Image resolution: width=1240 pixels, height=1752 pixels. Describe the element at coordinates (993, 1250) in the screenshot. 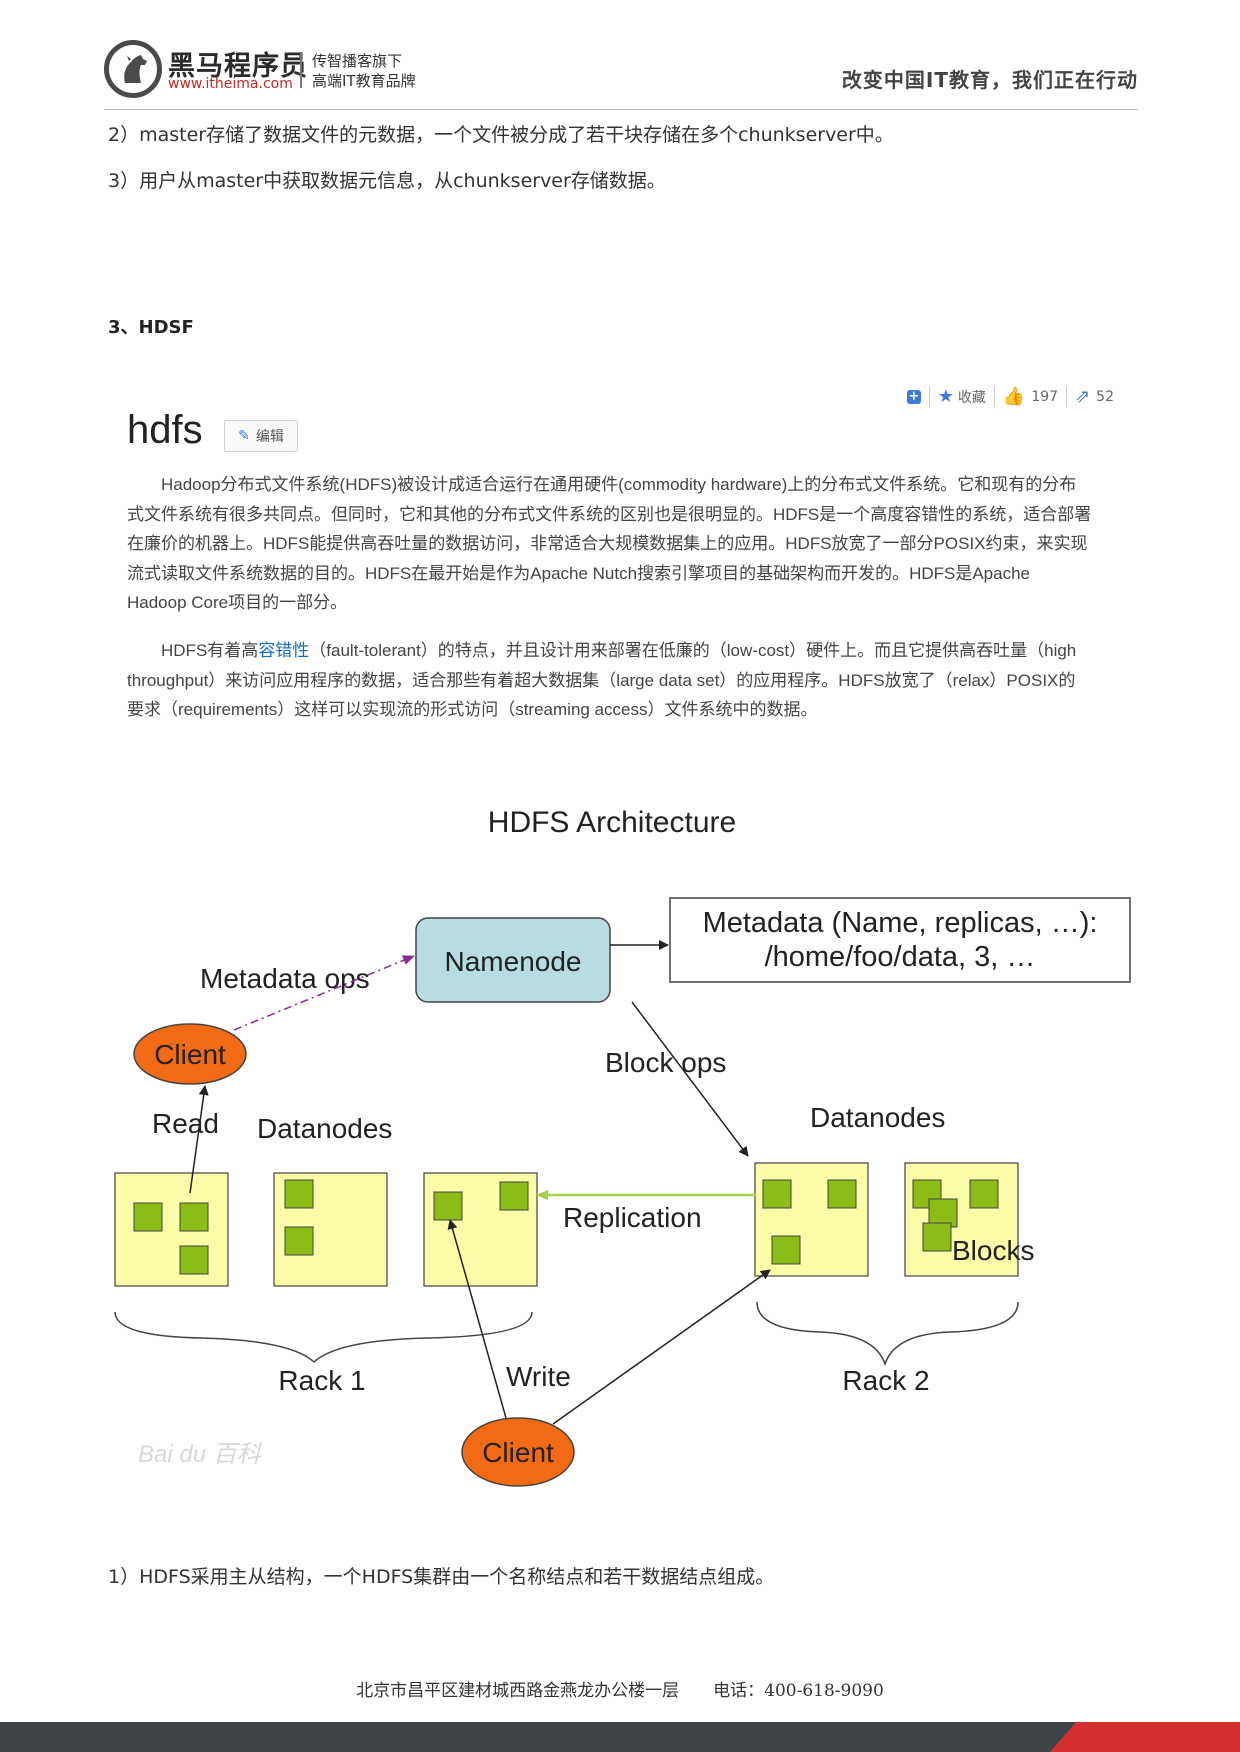

I see `blocks-label: Blocks` at that location.